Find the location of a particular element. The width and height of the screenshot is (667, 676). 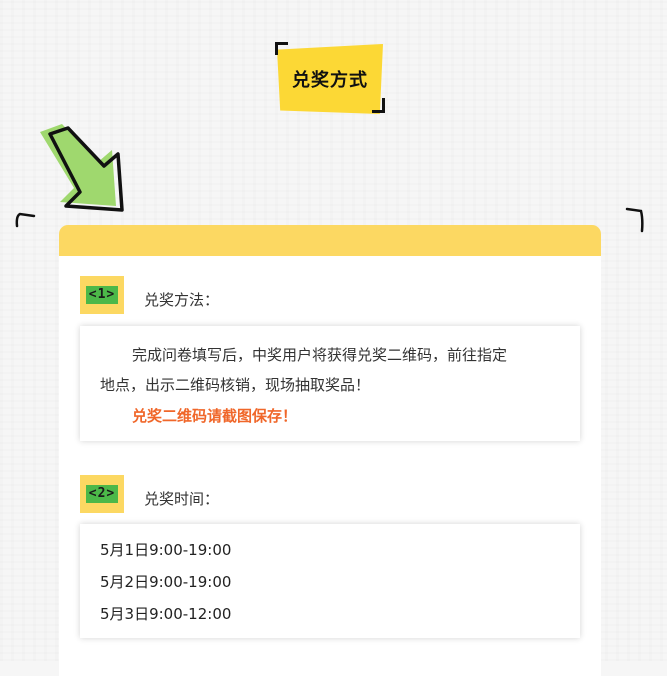

title-corner-bottom-right is located at coordinates (378, 105).